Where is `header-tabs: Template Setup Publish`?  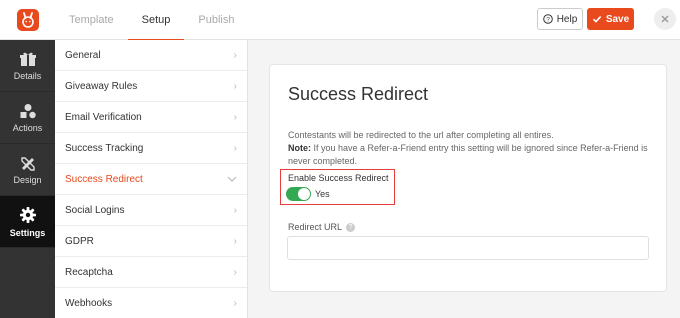 header-tabs: Template Setup Publish is located at coordinates (151, 20).